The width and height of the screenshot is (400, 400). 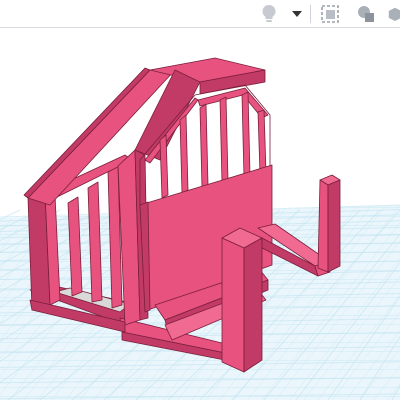 What do you see at coordinates (330, 14) in the screenshot?
I see `view-box-icon` at bounding box center [330, 14].